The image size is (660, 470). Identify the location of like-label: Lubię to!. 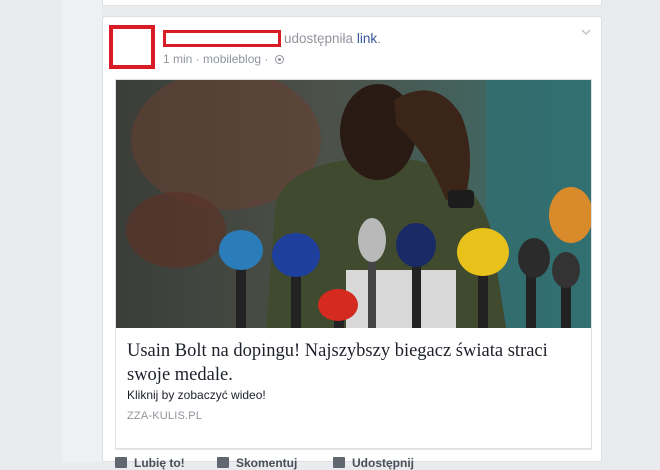
(159, 463).